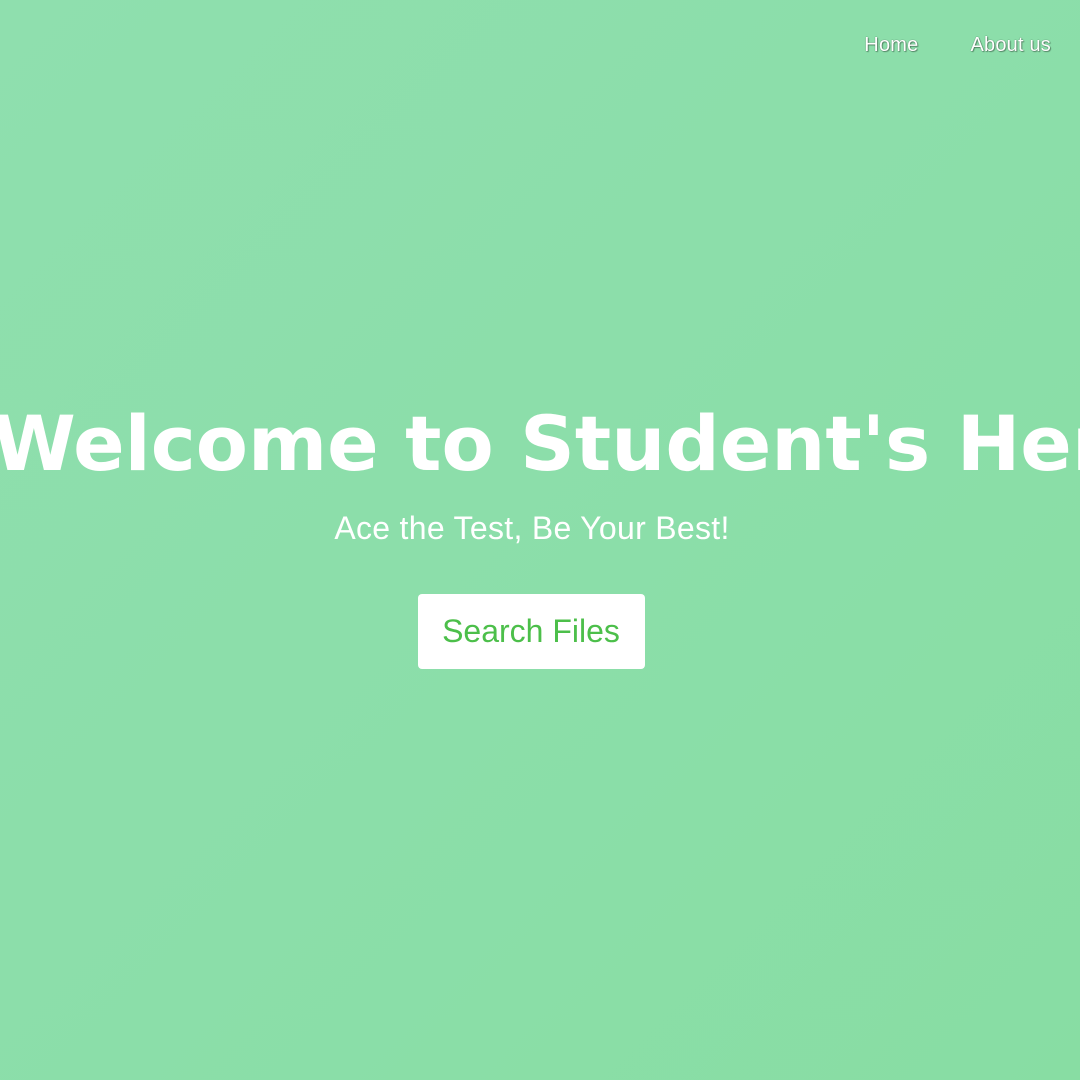 This screenshot has height=1080, width=1080. What do you see at coordinates (531, 631) in the screenshot?
I see `search-files-button: Search Files` at bounding box center [531, 631].